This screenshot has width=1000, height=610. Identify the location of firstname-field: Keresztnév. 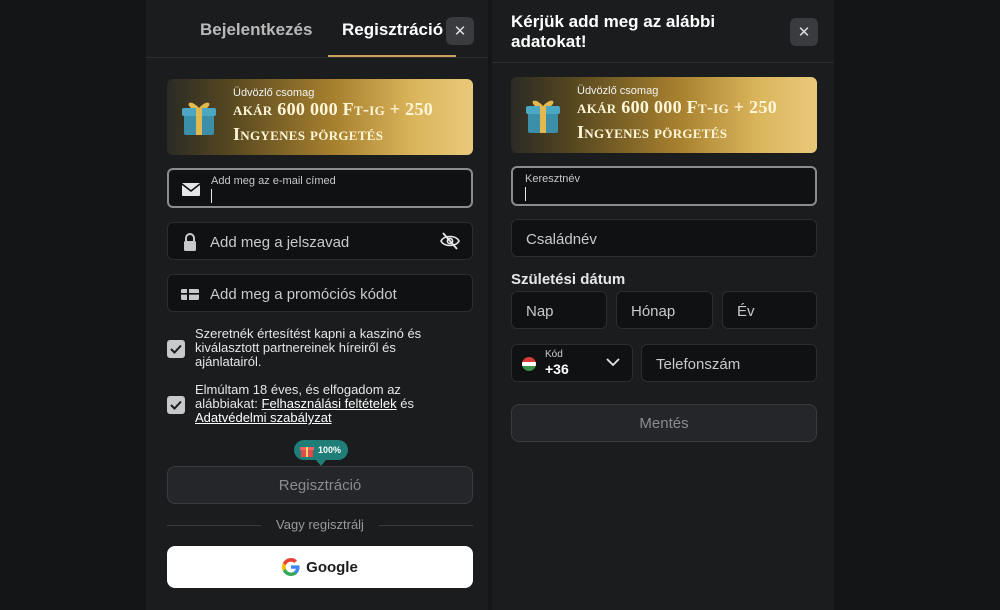
(664, 186).